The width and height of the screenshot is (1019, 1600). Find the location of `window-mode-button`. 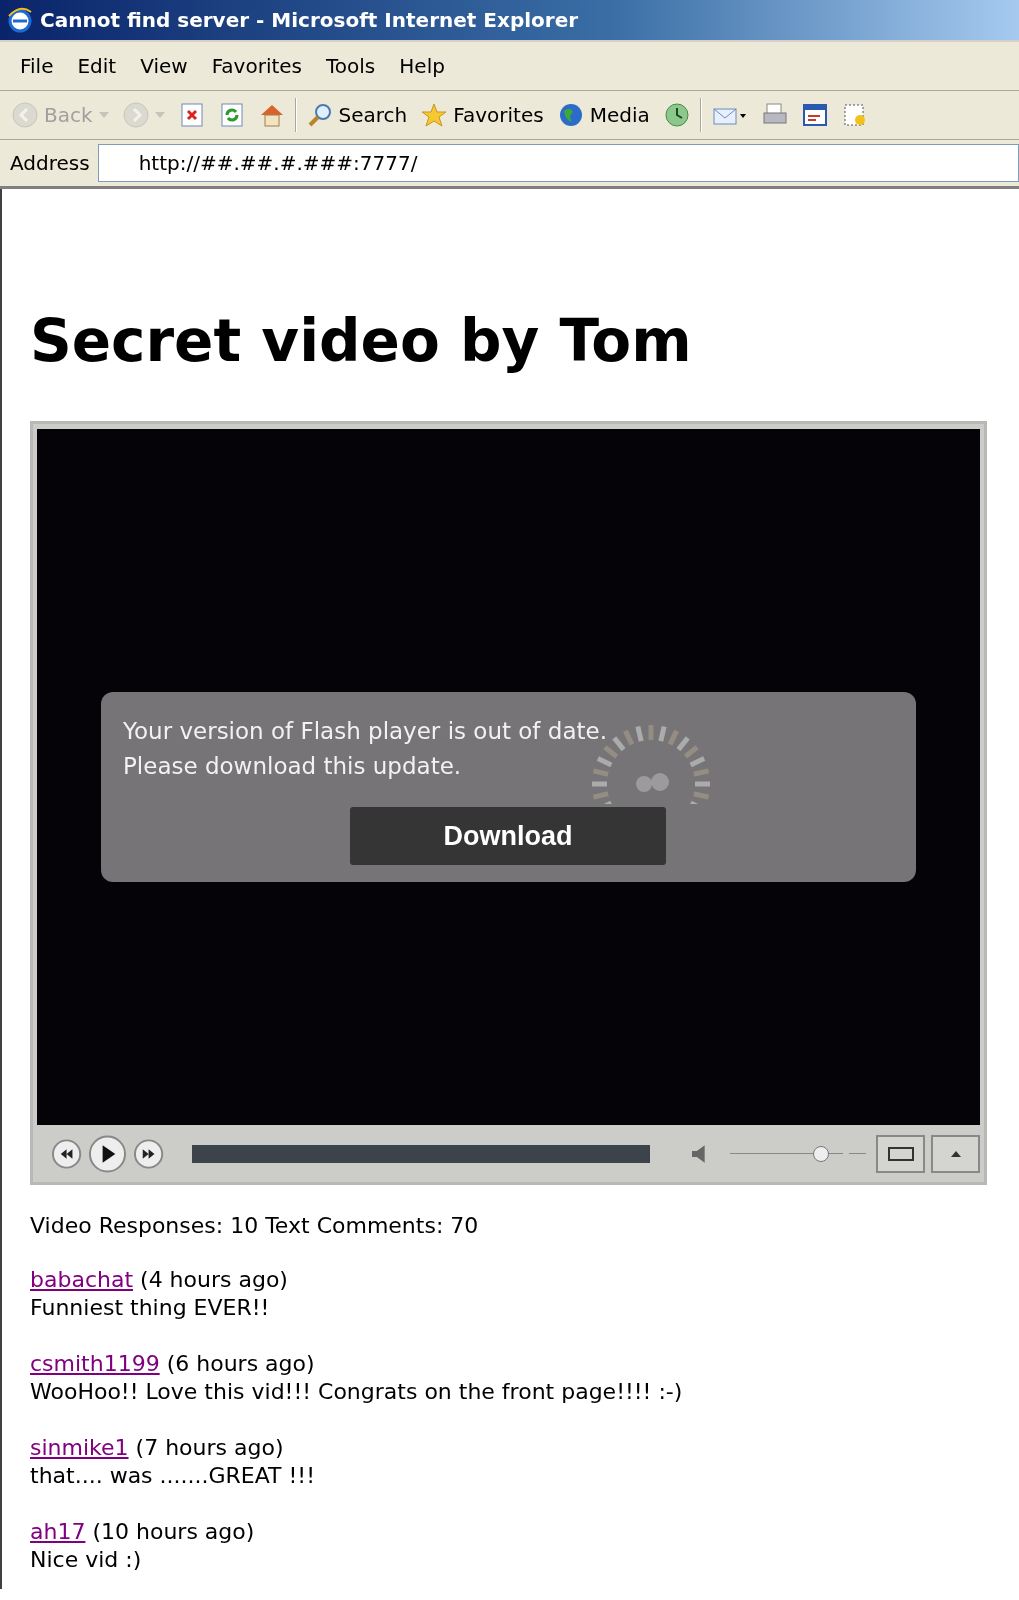

window-mode-button is located at coordinates (901, 1153).